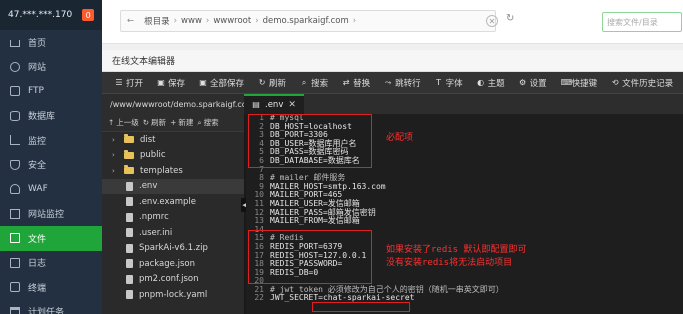 This screenshot has height=314, width=683. What do you see at coordinates (51, 91) in the screenshot?
I see `sidebar-item: FTP` at bounding box center [51, 91].